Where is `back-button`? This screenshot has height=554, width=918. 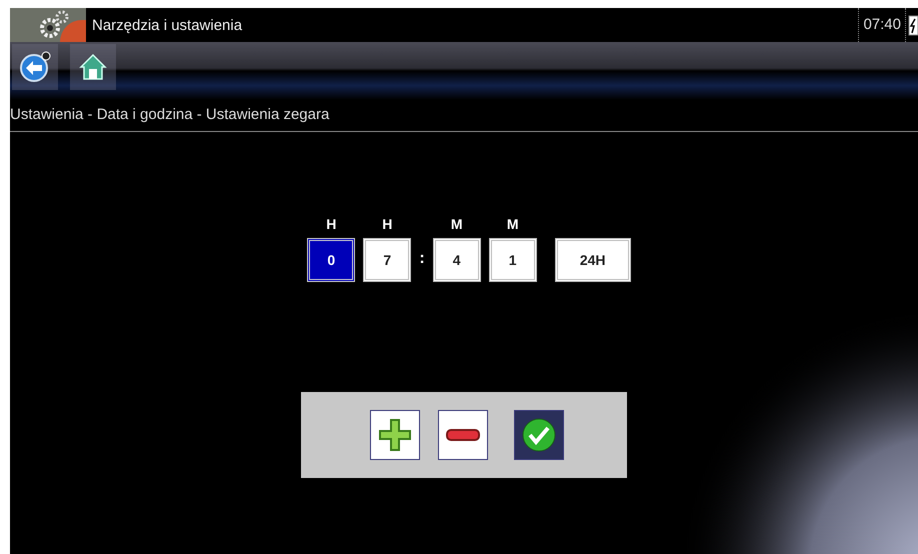 back-button is located at coordinates (35, 67).